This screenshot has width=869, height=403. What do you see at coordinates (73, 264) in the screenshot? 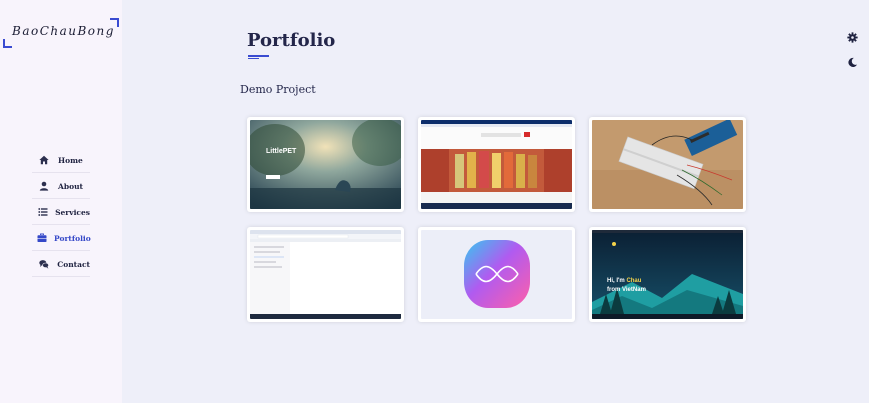
I see `sidebar-item-label: Contact` at bounding box center [73, 264].